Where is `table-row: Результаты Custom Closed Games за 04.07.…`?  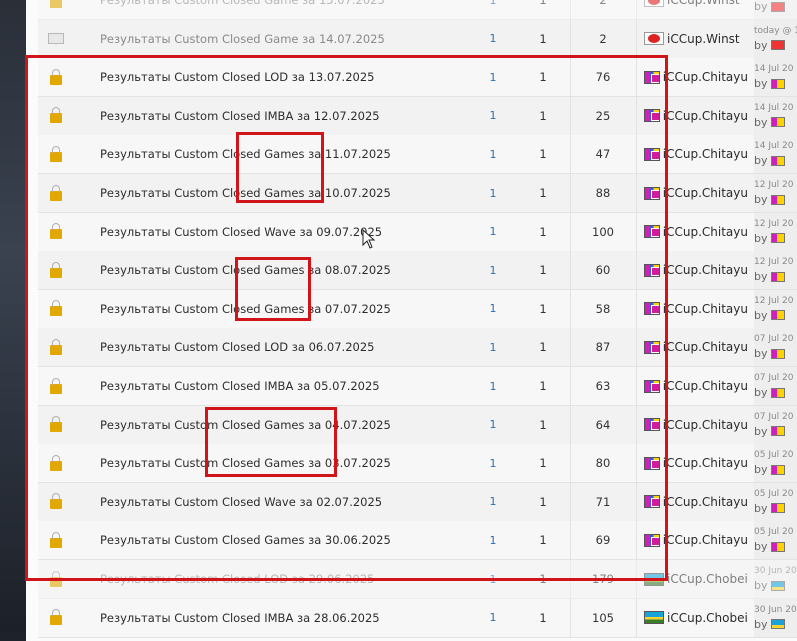 table-row: Результаты Custom Closed Games за 04.07.… is located at coordinates (417, 425).